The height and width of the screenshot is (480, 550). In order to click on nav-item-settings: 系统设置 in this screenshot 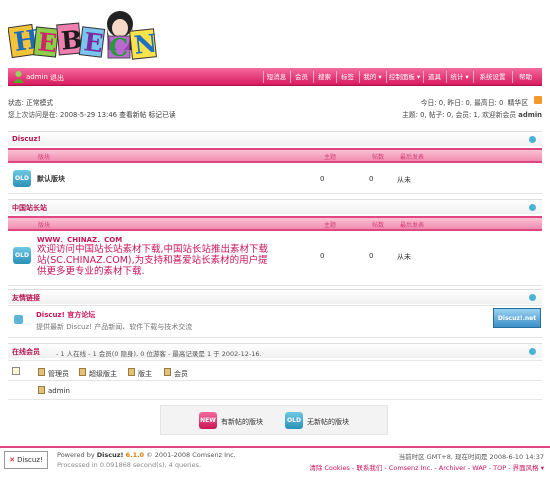, I will do `click(492, 77)`.